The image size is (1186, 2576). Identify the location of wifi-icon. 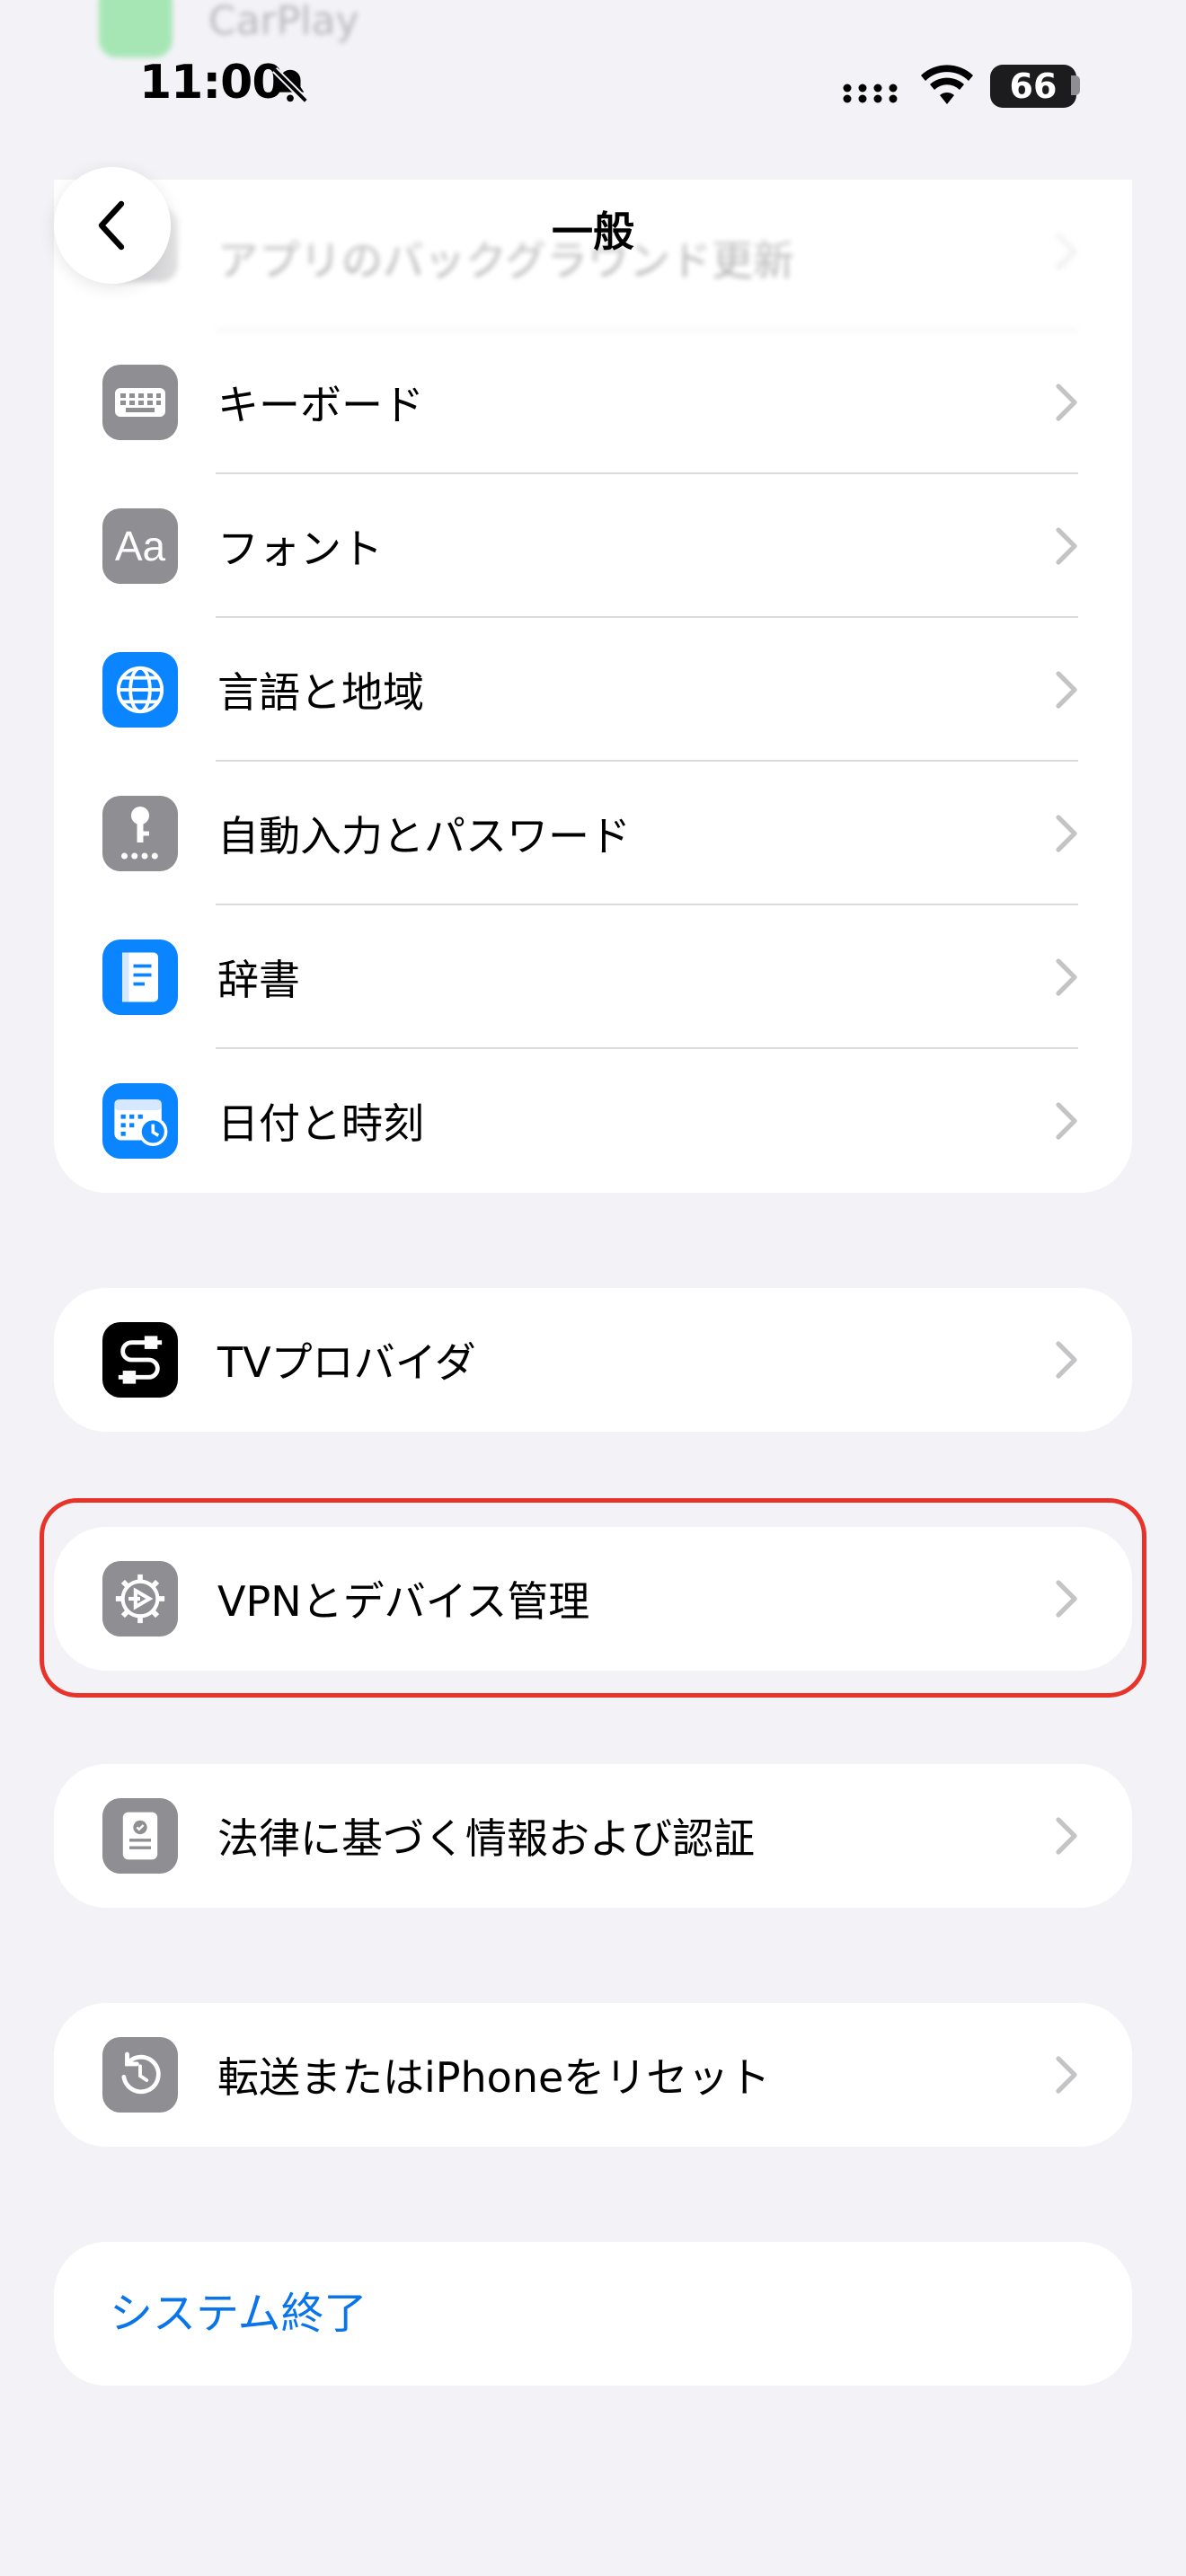
(947, 84).